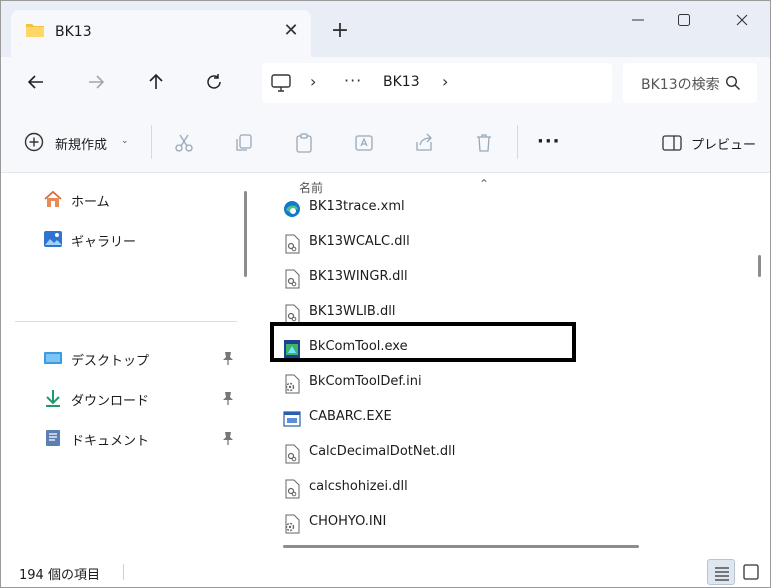  Describe the element at coordinates (382, 451) in the screenshot. I see `file-name: CalcDecimalDotNet.dll` at that location.